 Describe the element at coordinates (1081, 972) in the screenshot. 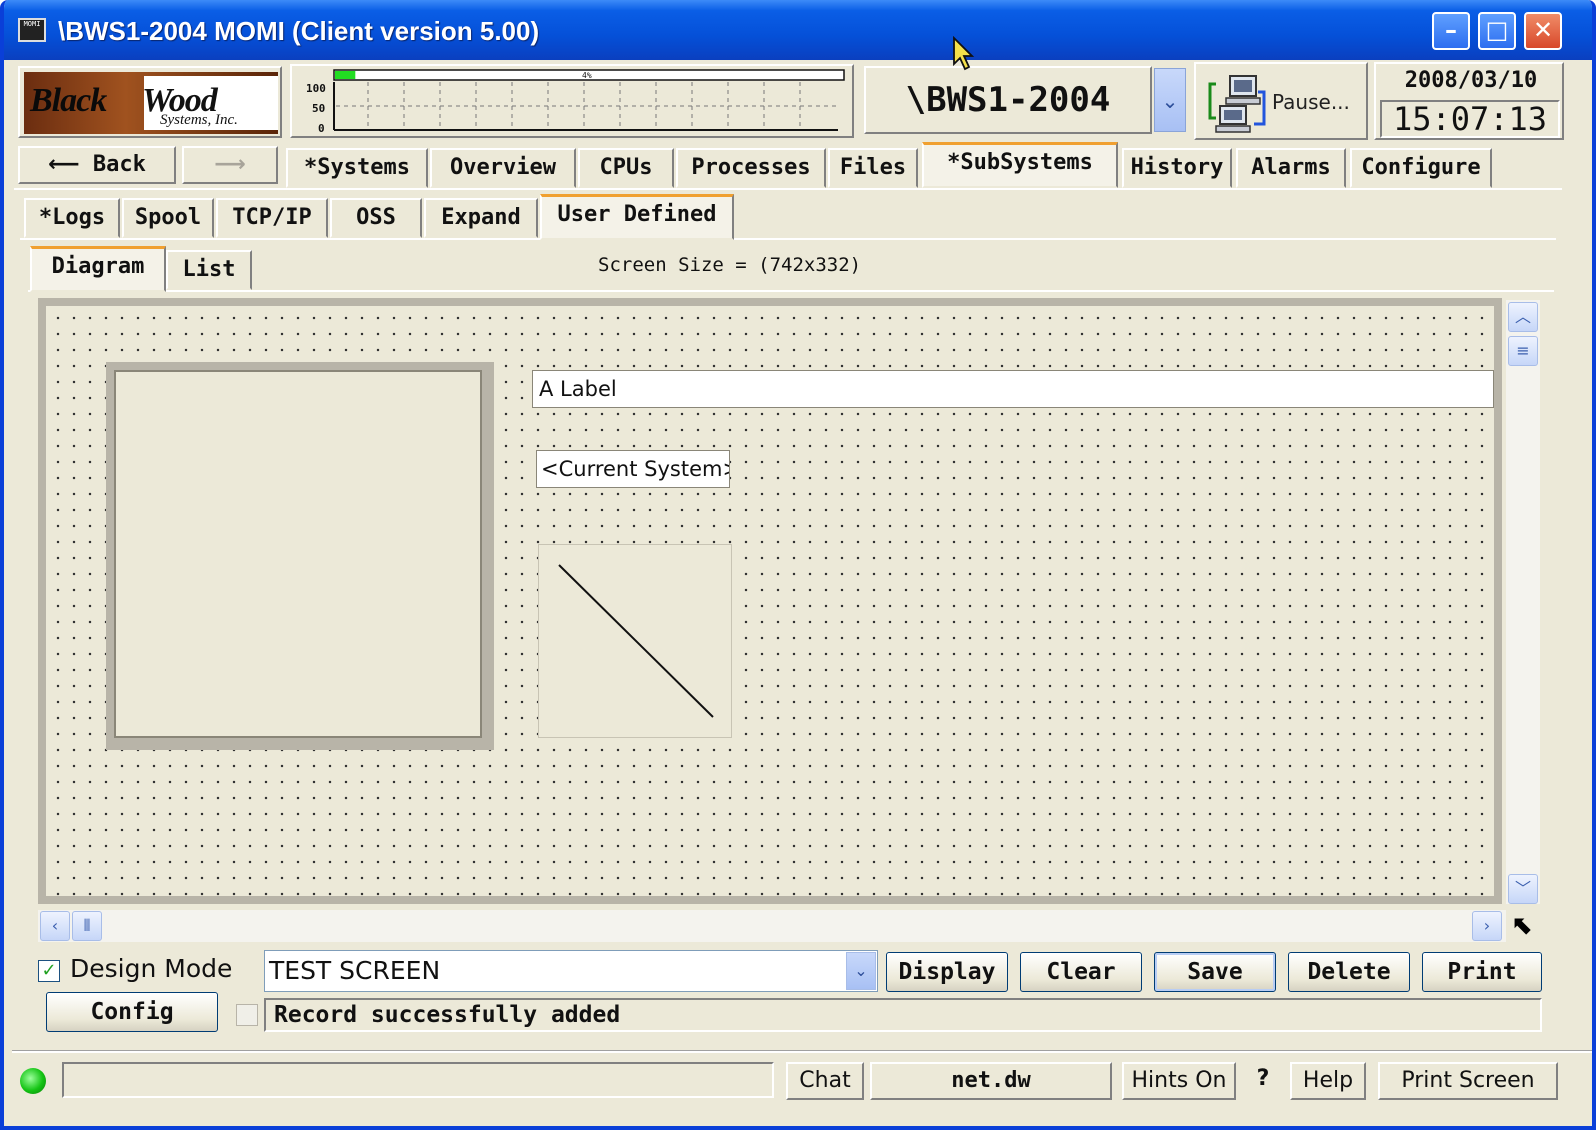

I see `clear-button: Clear` at that location.